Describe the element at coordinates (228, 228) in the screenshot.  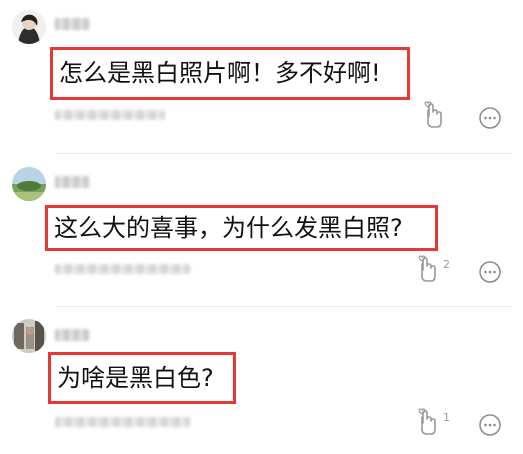
I see `comment-text: 这么大的喜事，为什么发黑白照?` at that location.